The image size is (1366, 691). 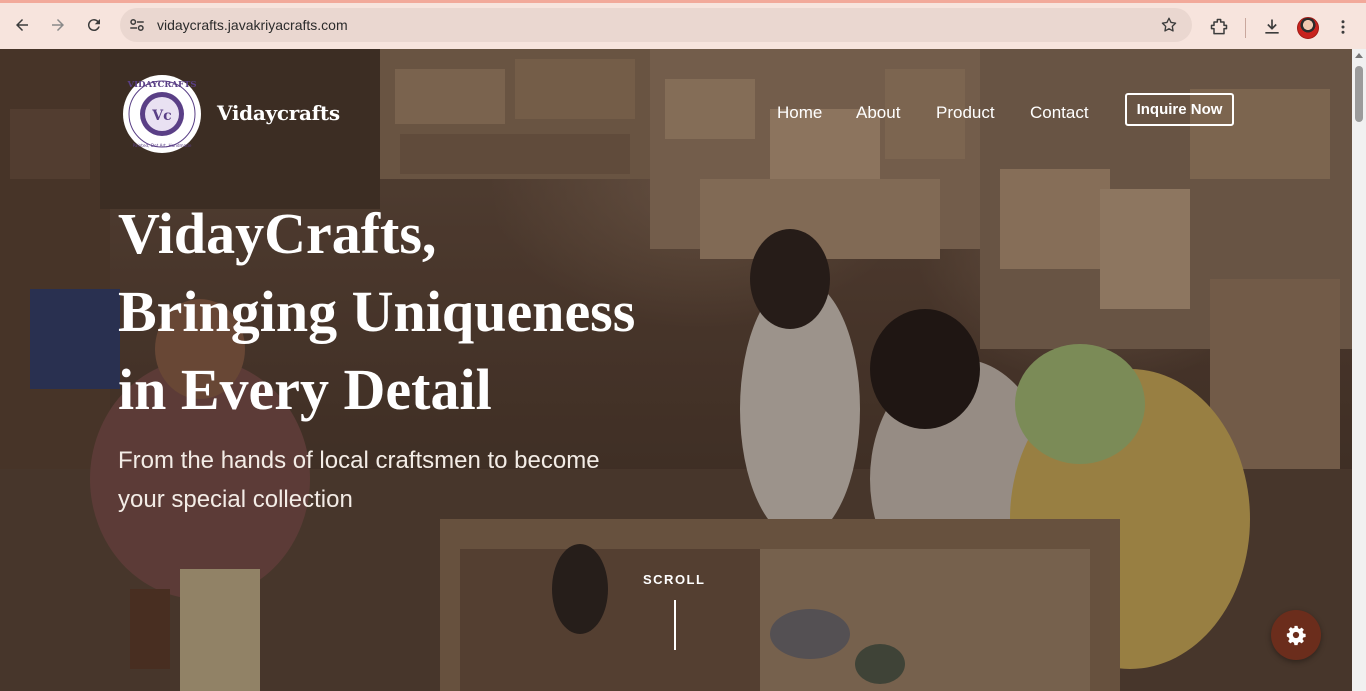 I want to click on profile-avatar, so click(x=1308, y=28).